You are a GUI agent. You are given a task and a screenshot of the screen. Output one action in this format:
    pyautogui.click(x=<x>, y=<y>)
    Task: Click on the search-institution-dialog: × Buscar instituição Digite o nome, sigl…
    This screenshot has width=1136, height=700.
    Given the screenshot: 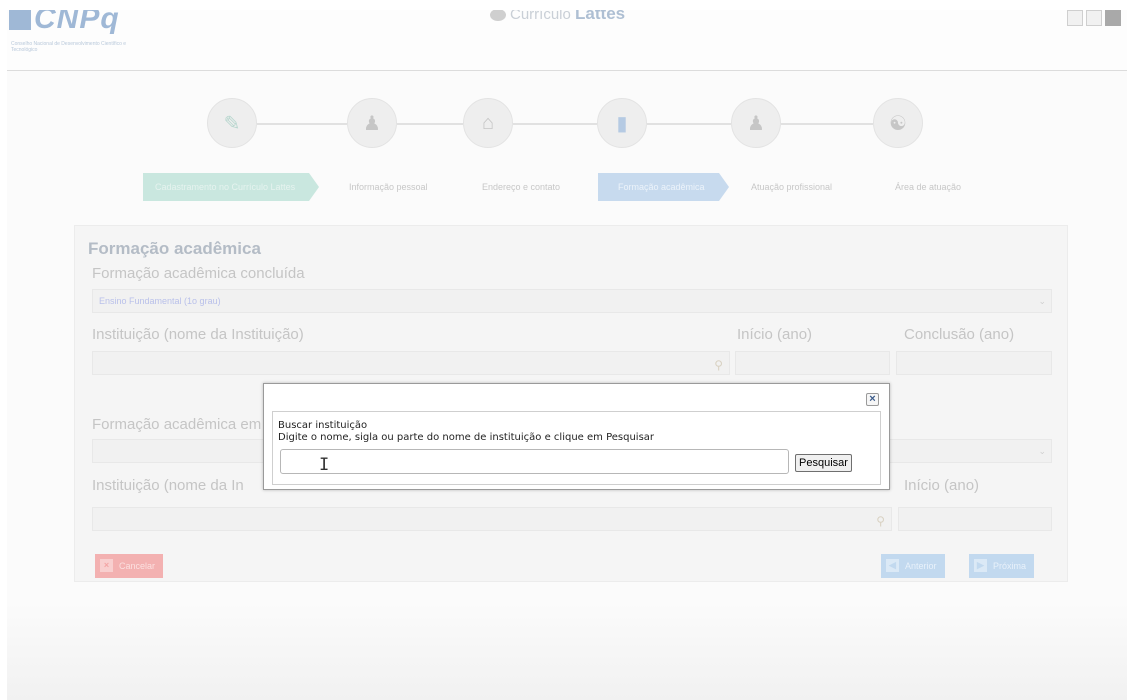 What is the action you would take?
    pyautogui.click(x=576, y=436)
    